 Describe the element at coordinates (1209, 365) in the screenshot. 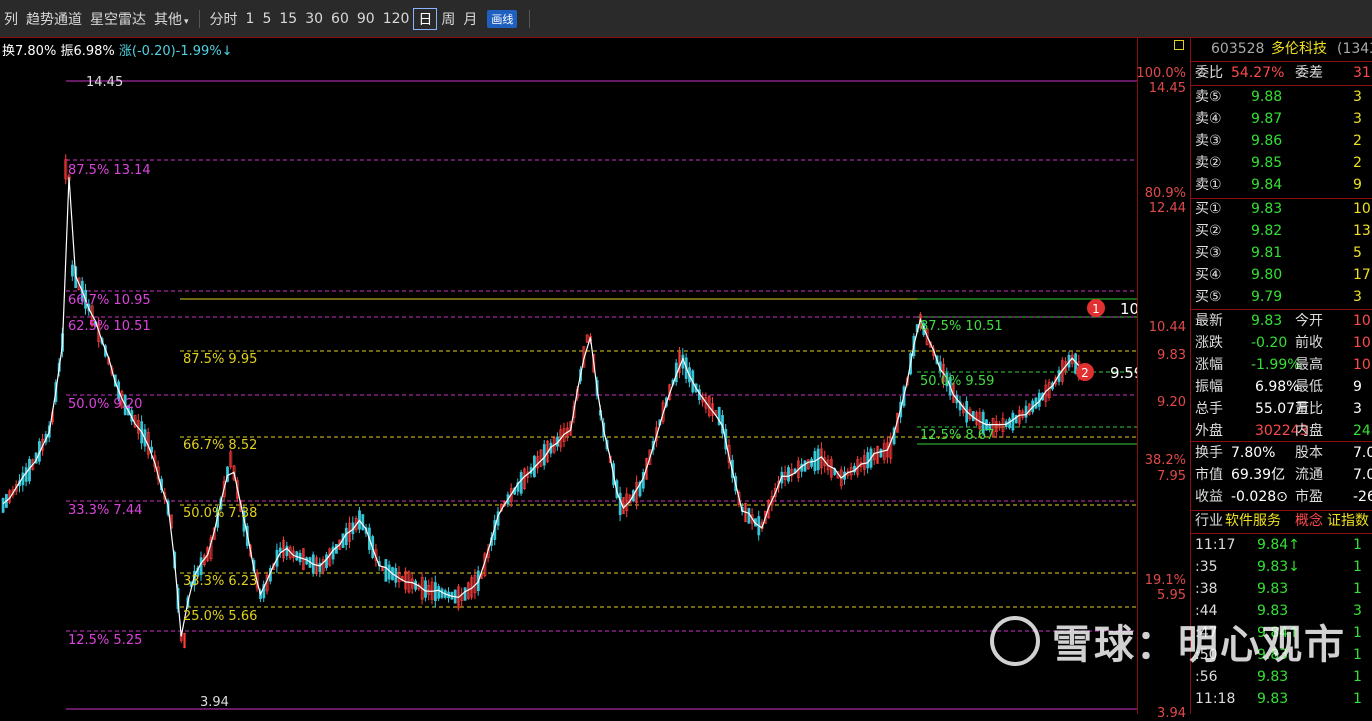

I see `stat-label: 涨幅` at that location.